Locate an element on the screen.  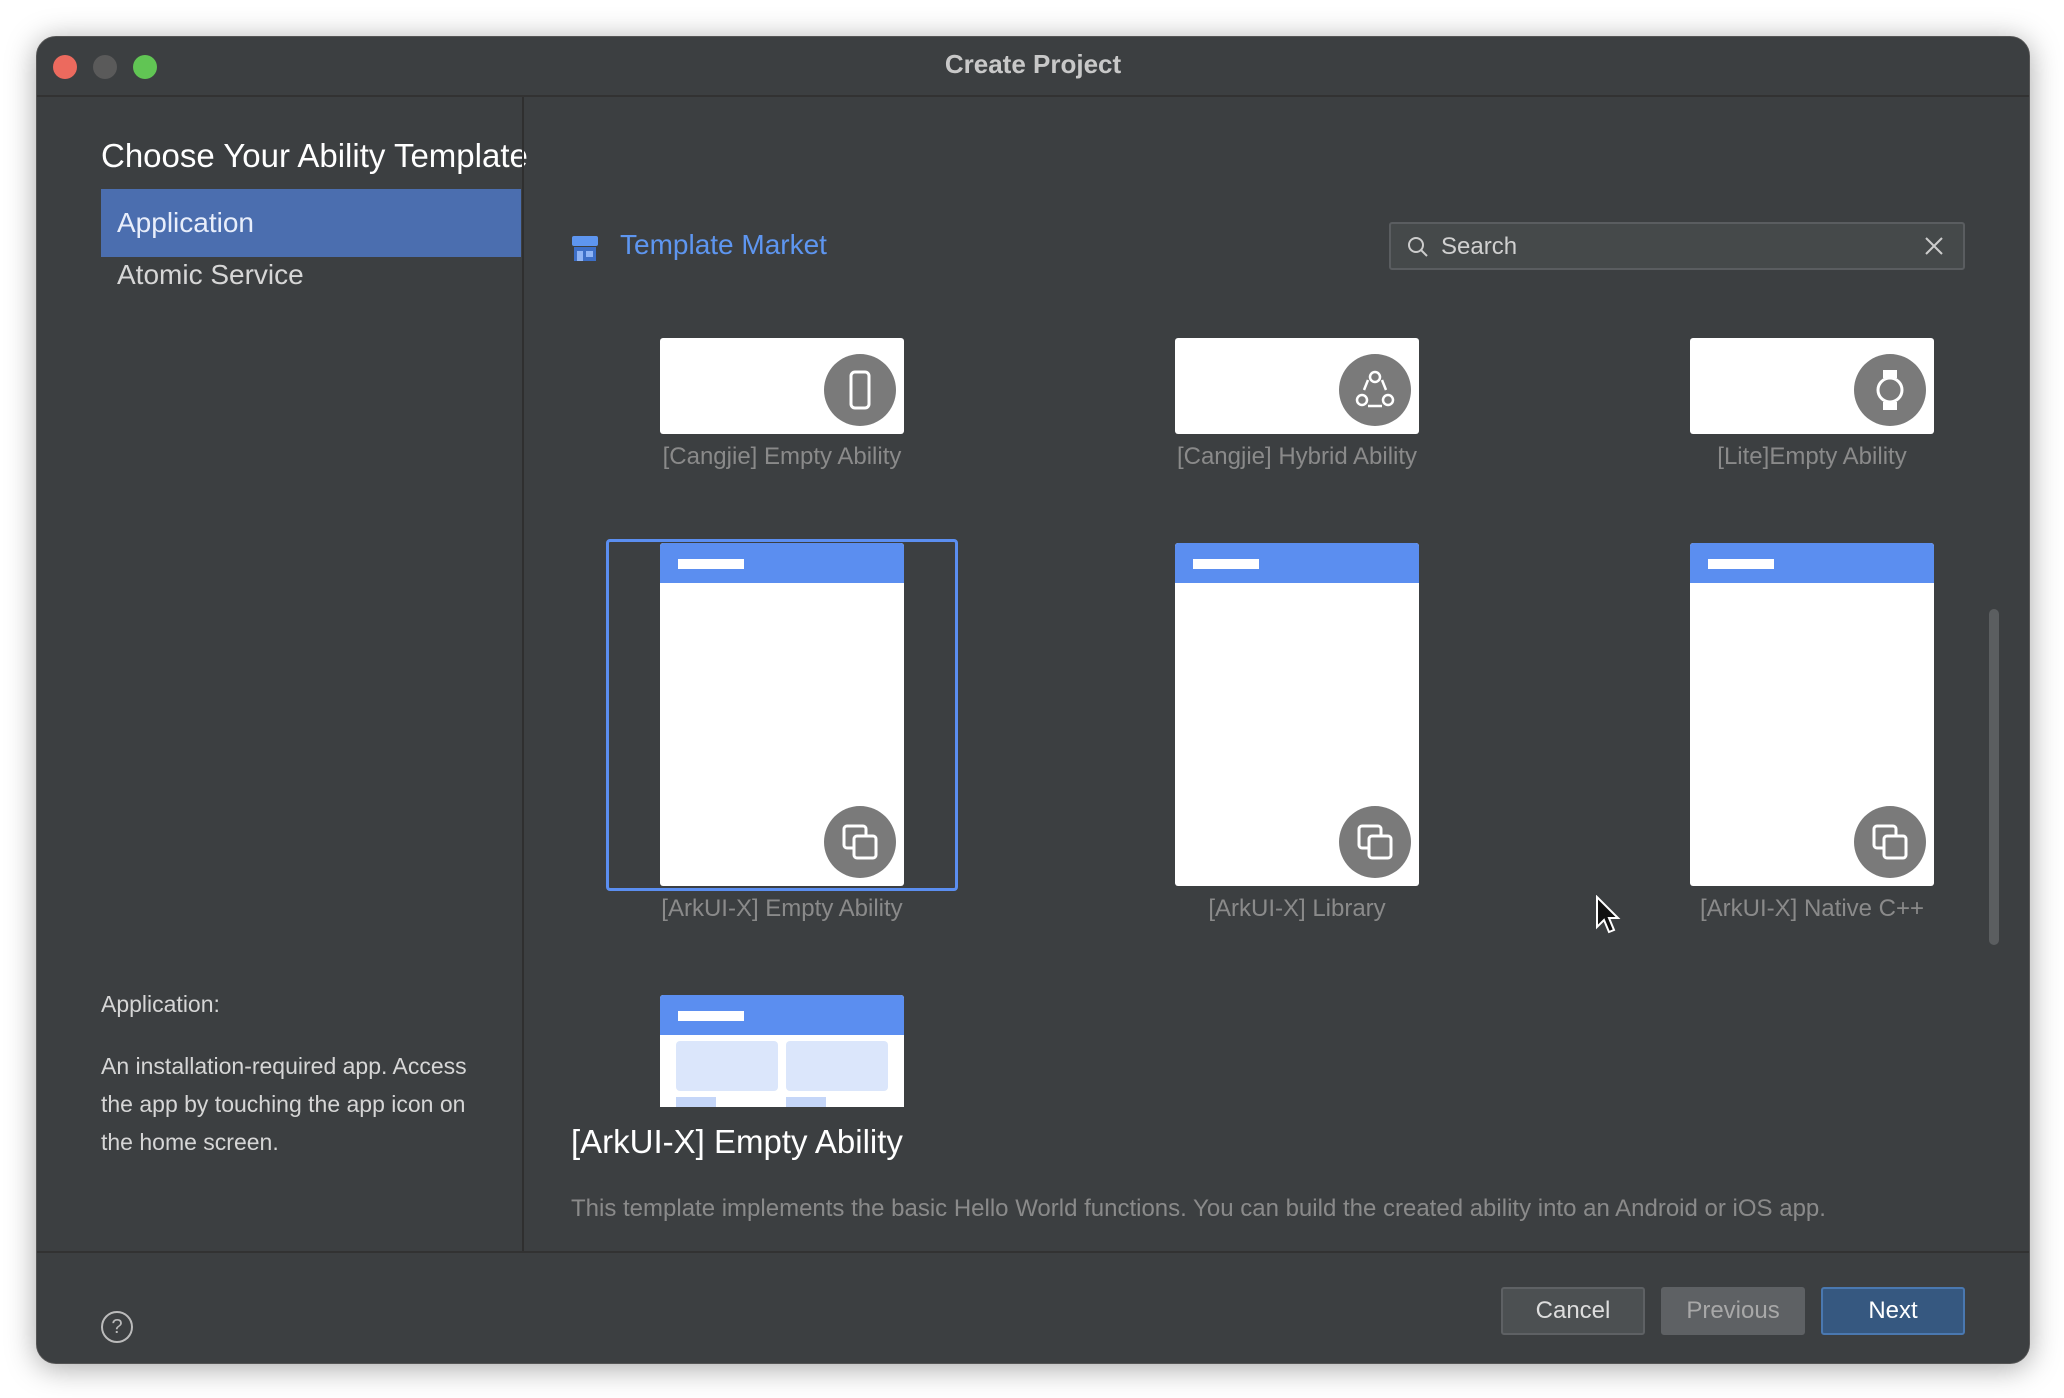
template-card-partial is located at coordinates (782, 1051).